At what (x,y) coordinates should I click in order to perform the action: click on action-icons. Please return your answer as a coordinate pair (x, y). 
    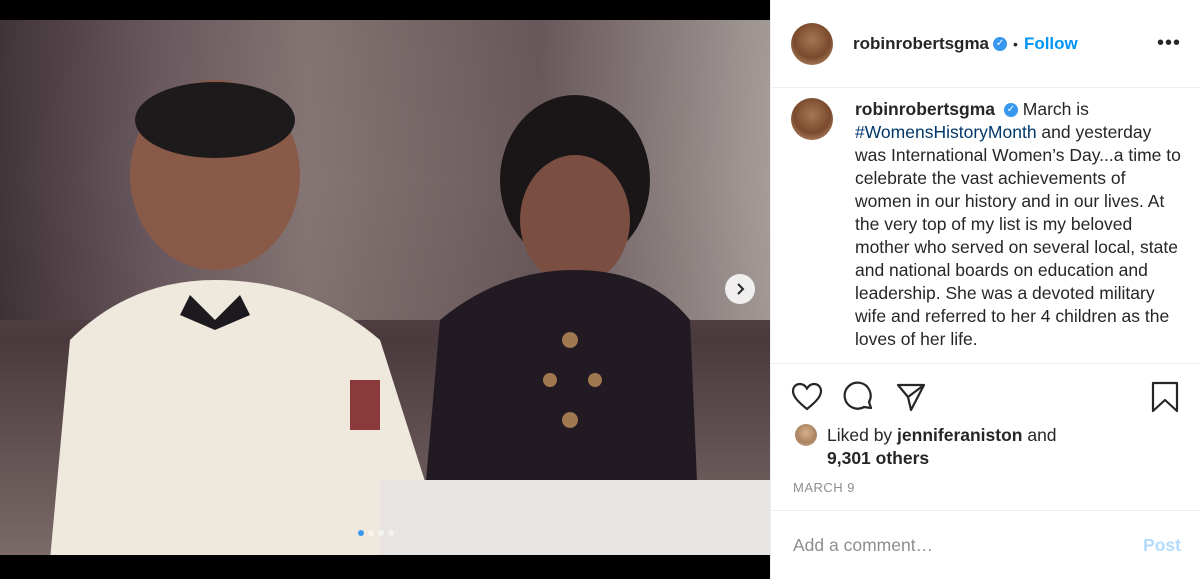
    Looking at the image, I should click on (985, 390).